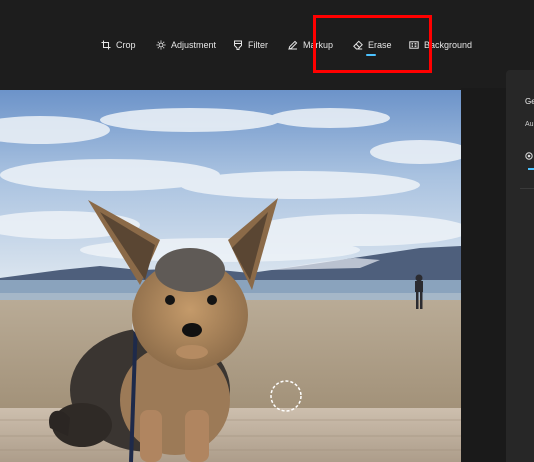 This screenshot has width=534, height=462. I want to click on filter-icon, so click(238, 45).